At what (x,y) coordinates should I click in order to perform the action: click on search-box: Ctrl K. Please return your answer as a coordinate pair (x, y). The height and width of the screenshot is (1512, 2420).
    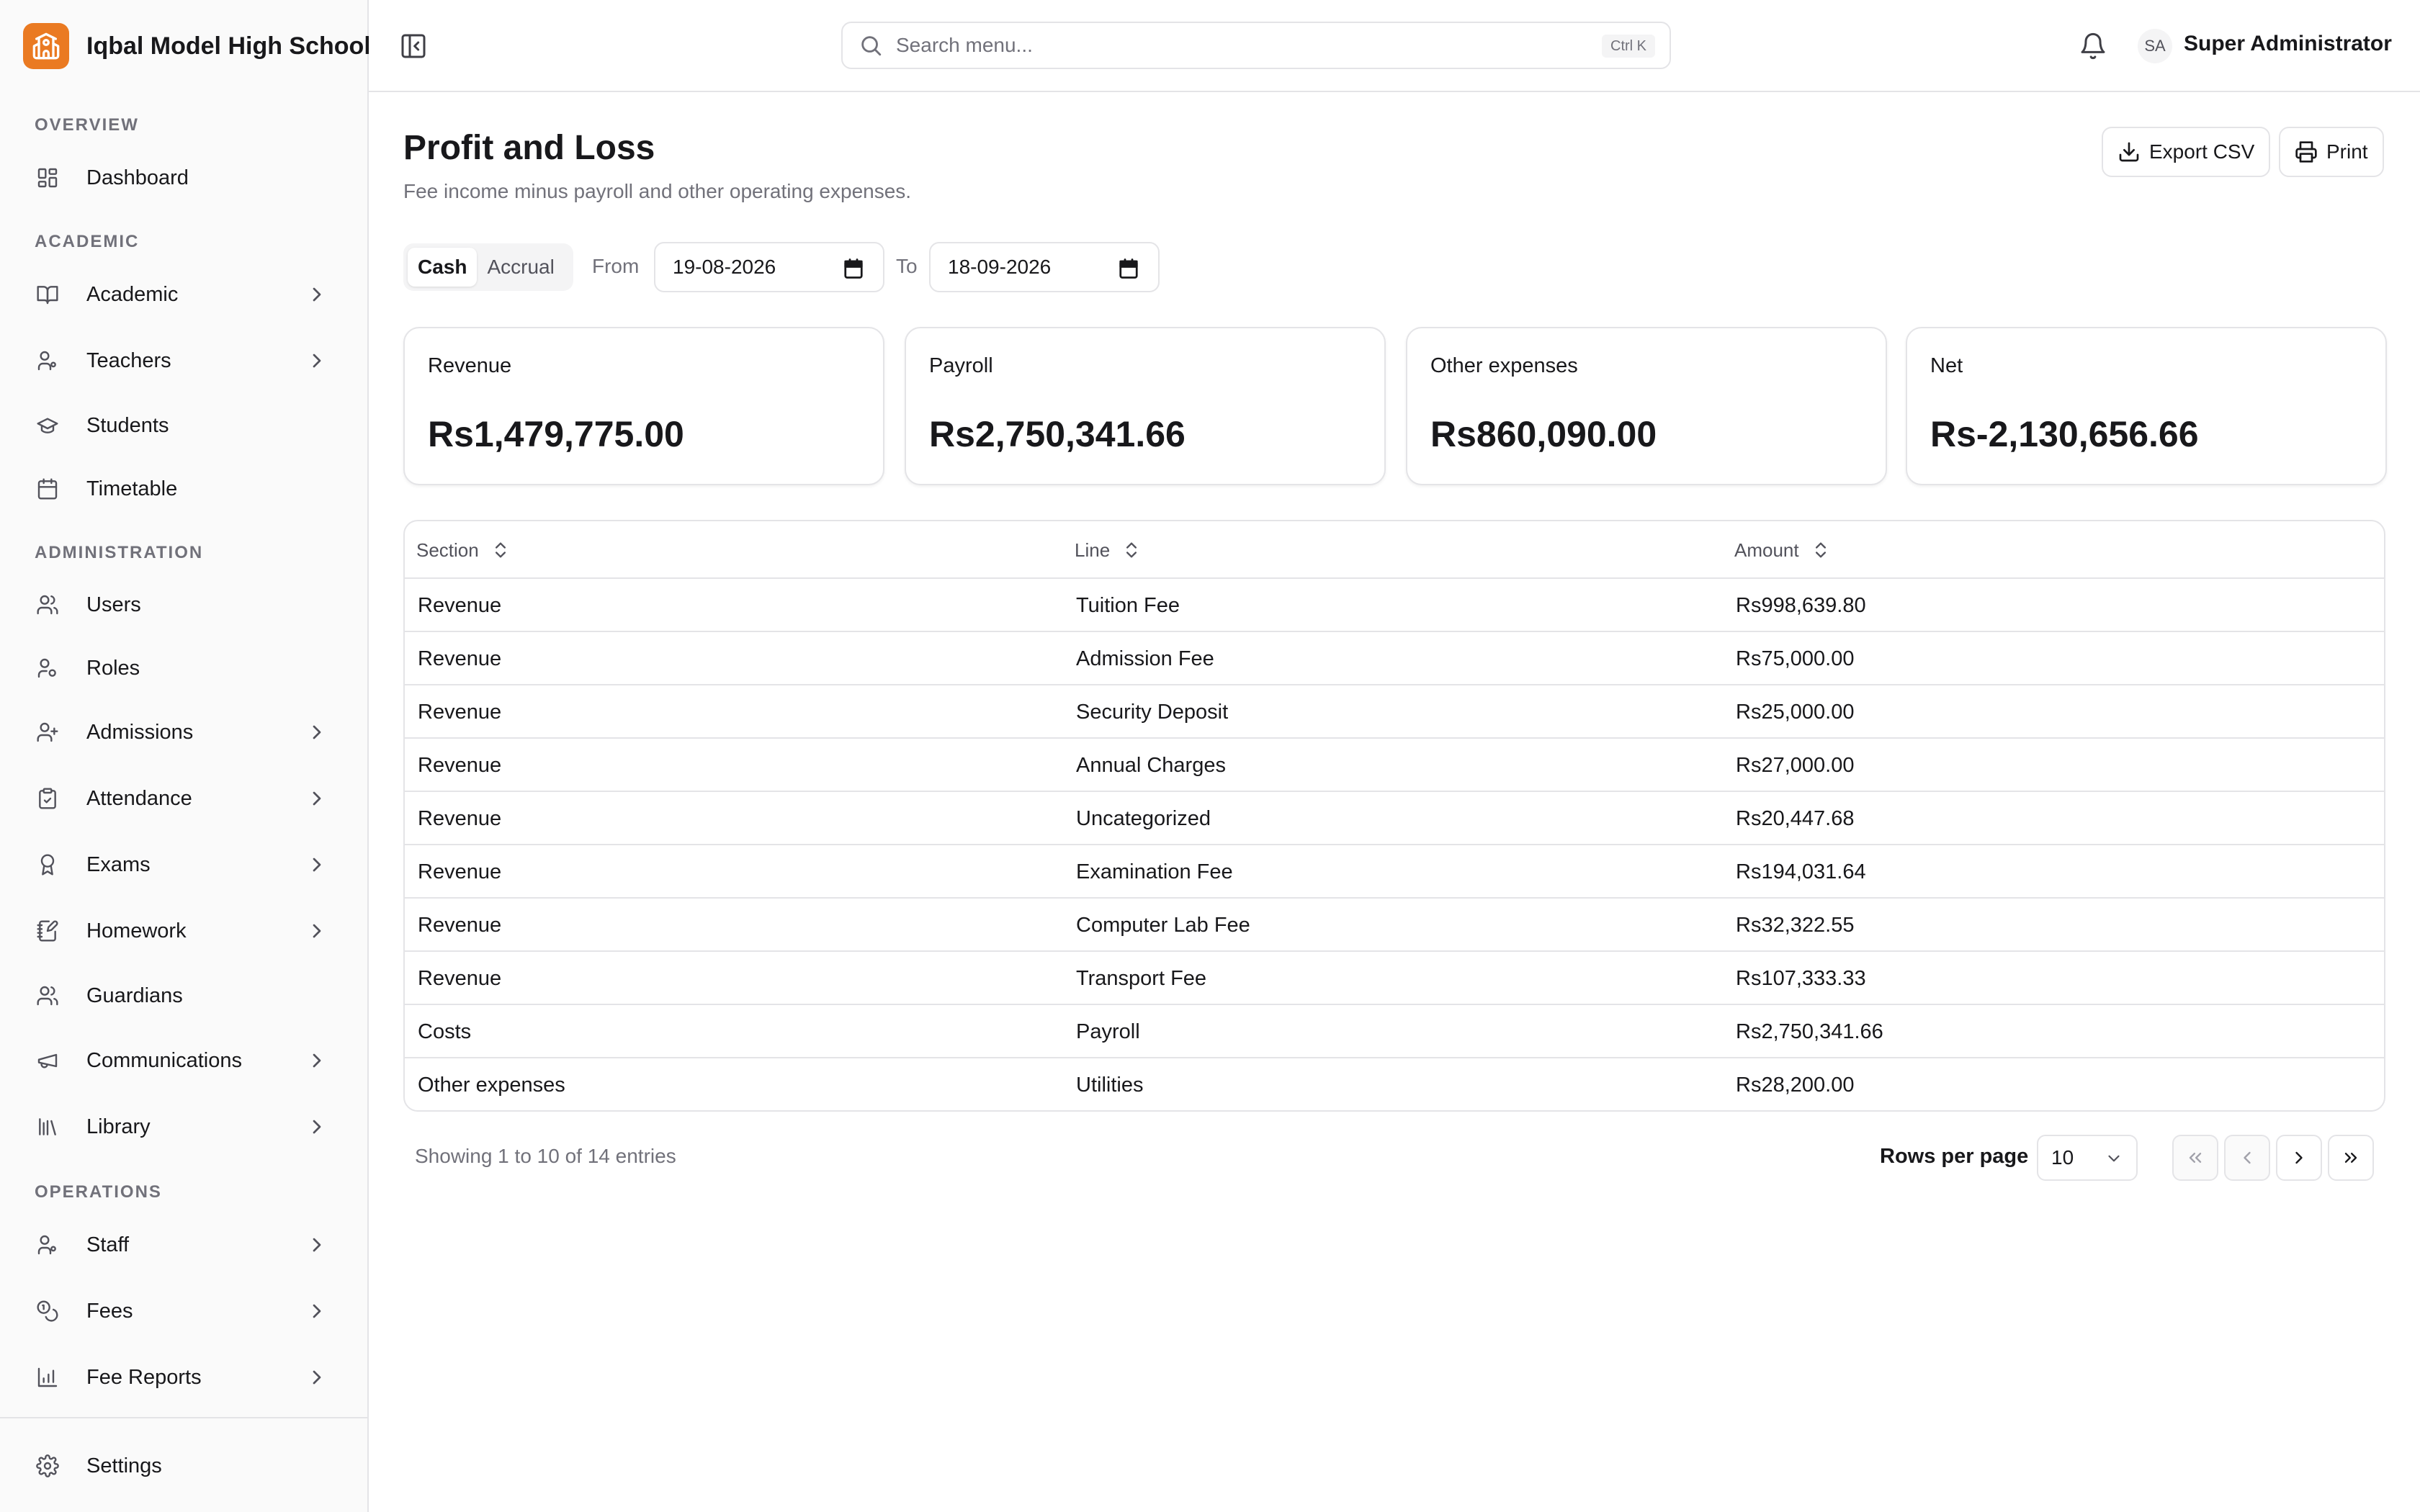
    Looking at the image, I should click on (1256, 45).